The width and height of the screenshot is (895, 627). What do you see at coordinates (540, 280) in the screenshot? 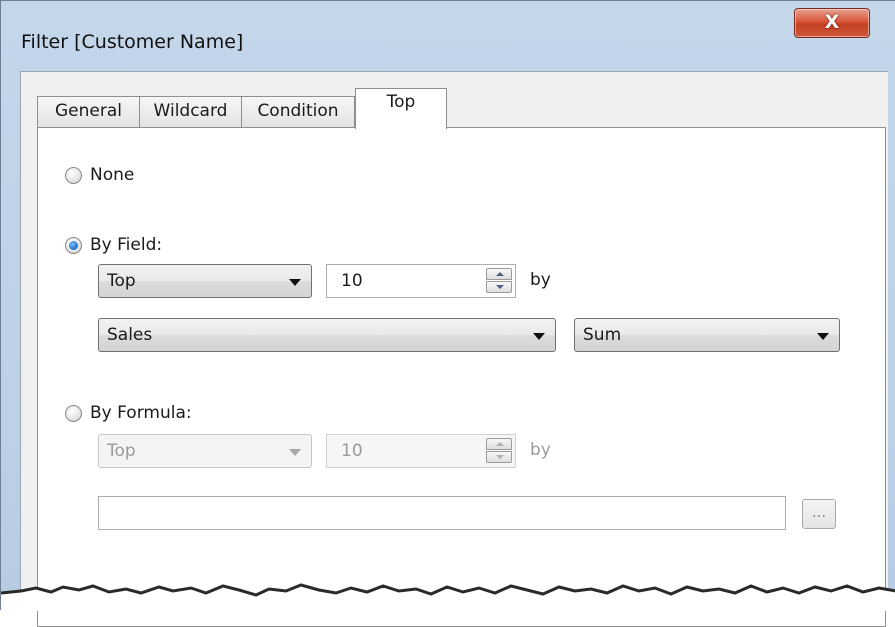
I see `by-field-by-label: by` at bounding box center [540, 280].